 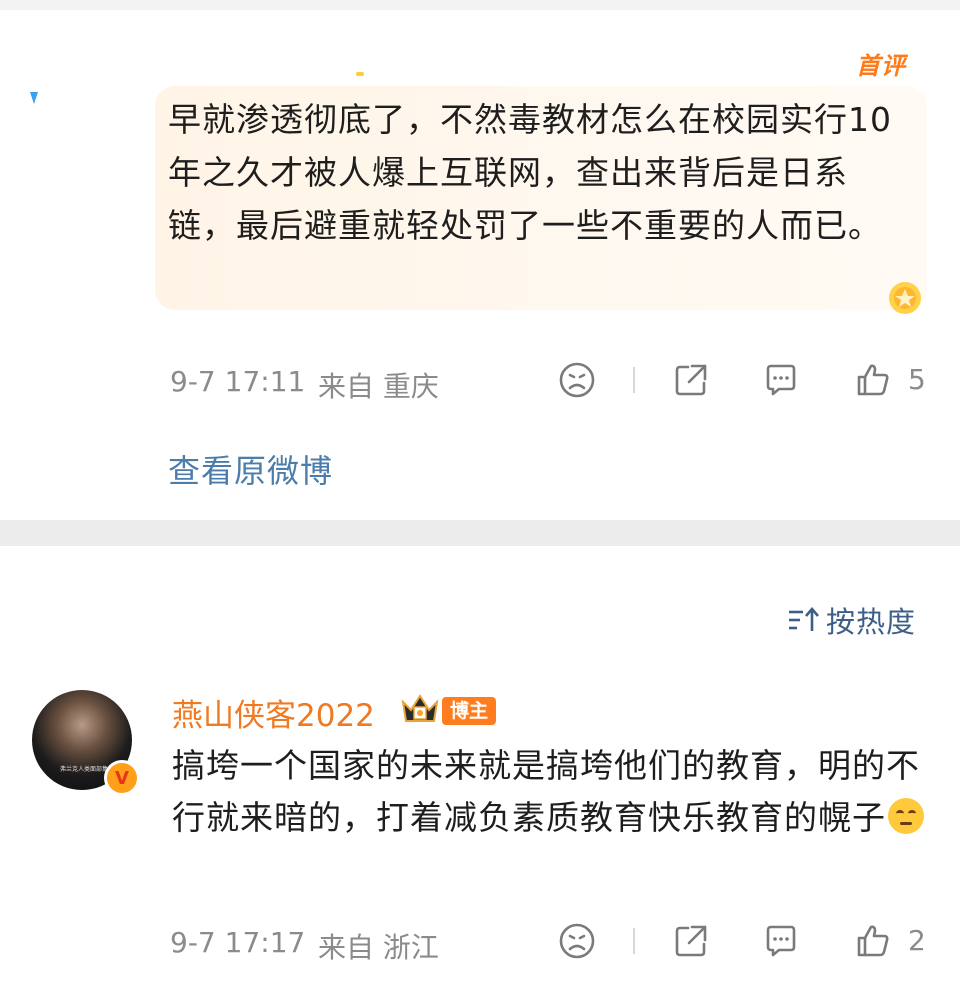 I want to click on view-original-post-link: 查看原微博, so click(x=250, y=469).